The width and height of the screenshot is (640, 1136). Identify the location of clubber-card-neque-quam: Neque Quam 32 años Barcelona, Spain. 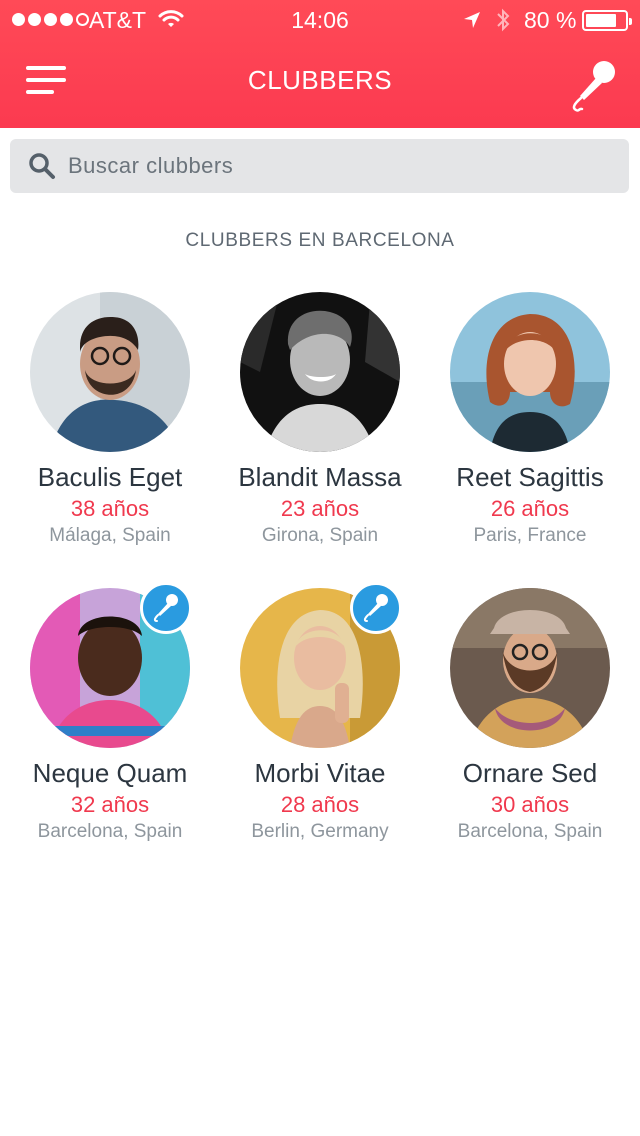
(110, 720).